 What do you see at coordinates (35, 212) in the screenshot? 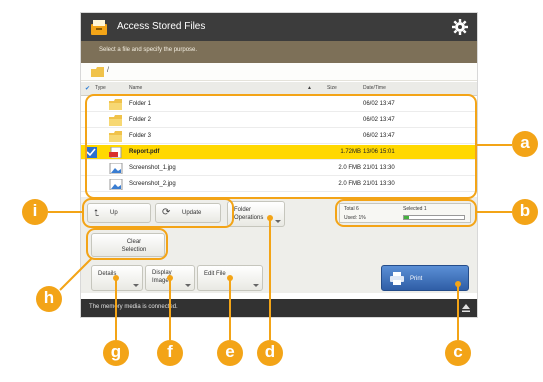
I see `callout-i: i` at bounding box center [35, 212].